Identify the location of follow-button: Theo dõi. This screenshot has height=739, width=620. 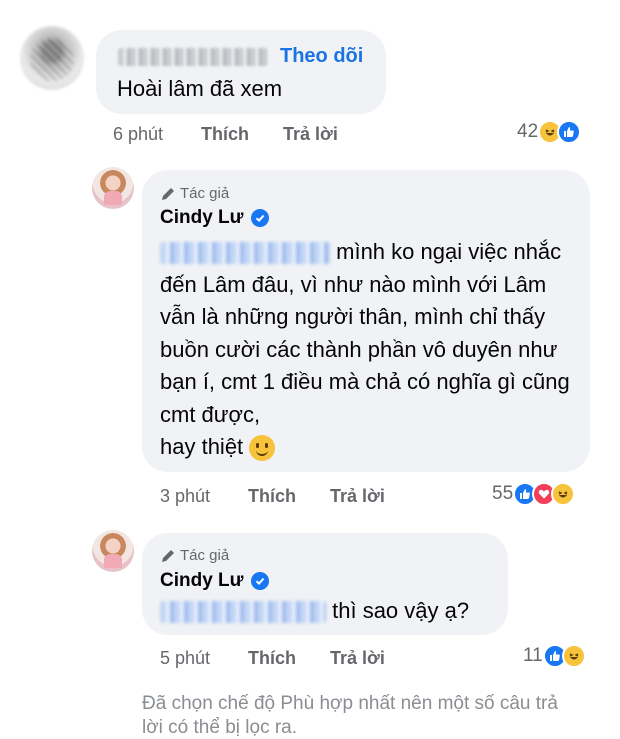
(321, 56).